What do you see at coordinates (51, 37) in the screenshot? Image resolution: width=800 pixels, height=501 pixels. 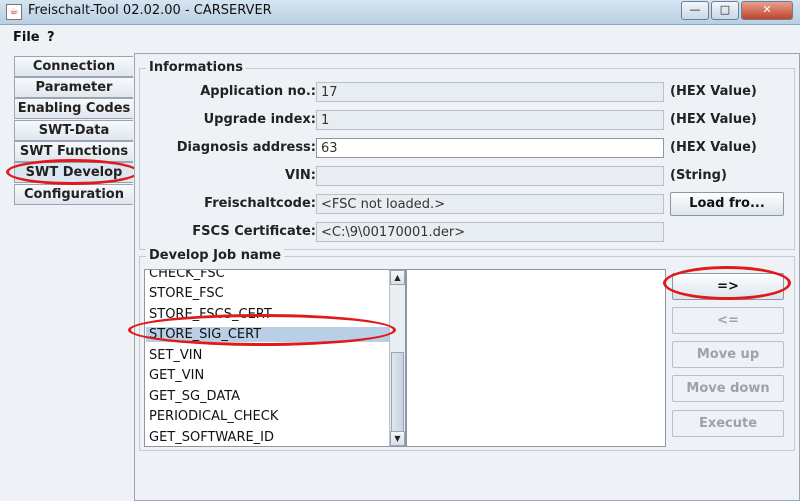 I see `menu-help: ?` at bounding box center [51, 37].